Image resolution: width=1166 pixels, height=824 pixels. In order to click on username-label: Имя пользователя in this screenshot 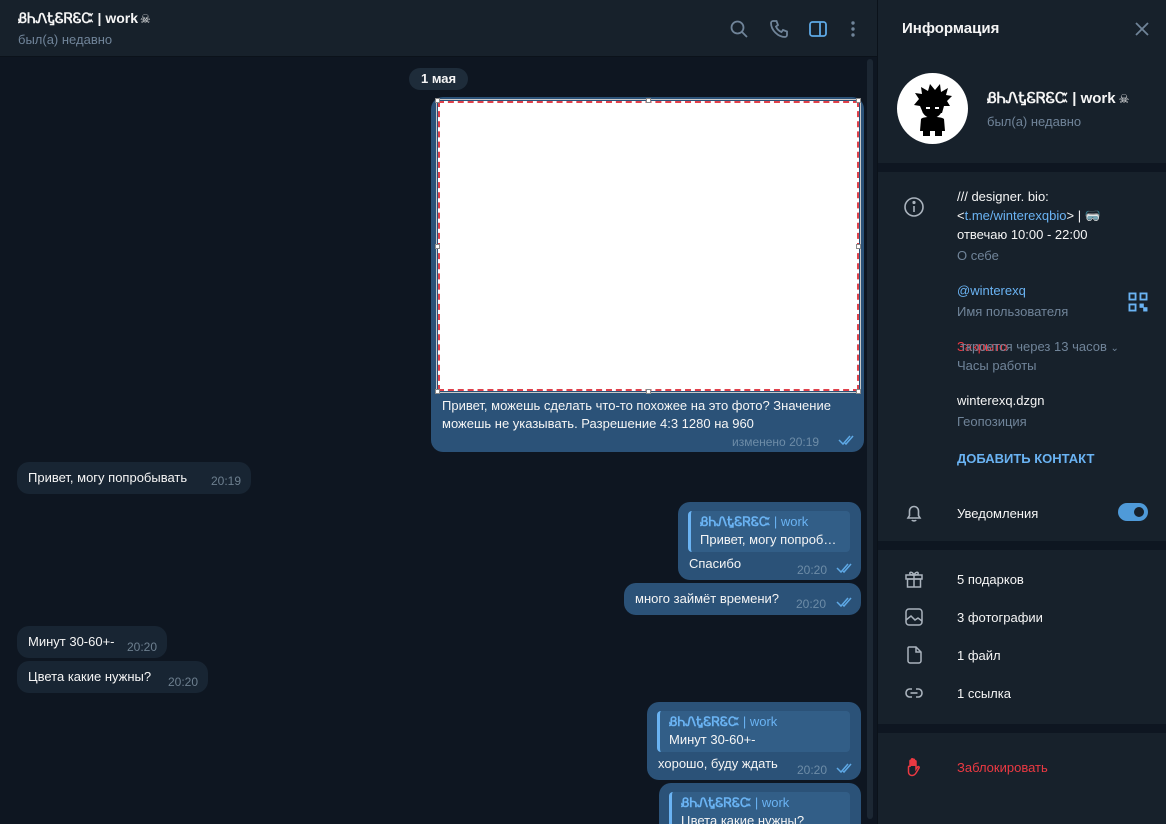, I will do `click(1013, 311)`.